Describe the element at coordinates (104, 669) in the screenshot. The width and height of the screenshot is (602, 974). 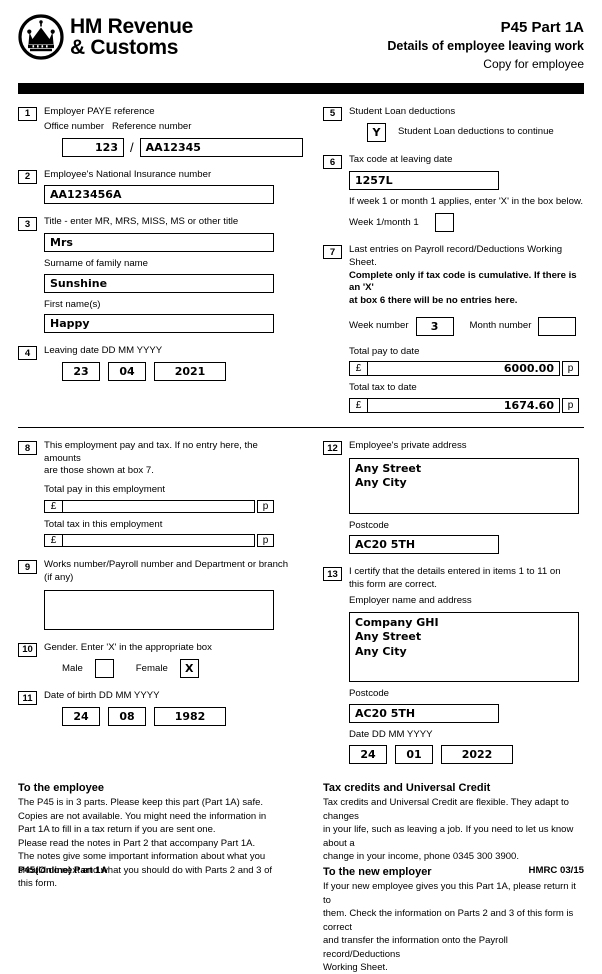
I see `male-checkbox` at that location.